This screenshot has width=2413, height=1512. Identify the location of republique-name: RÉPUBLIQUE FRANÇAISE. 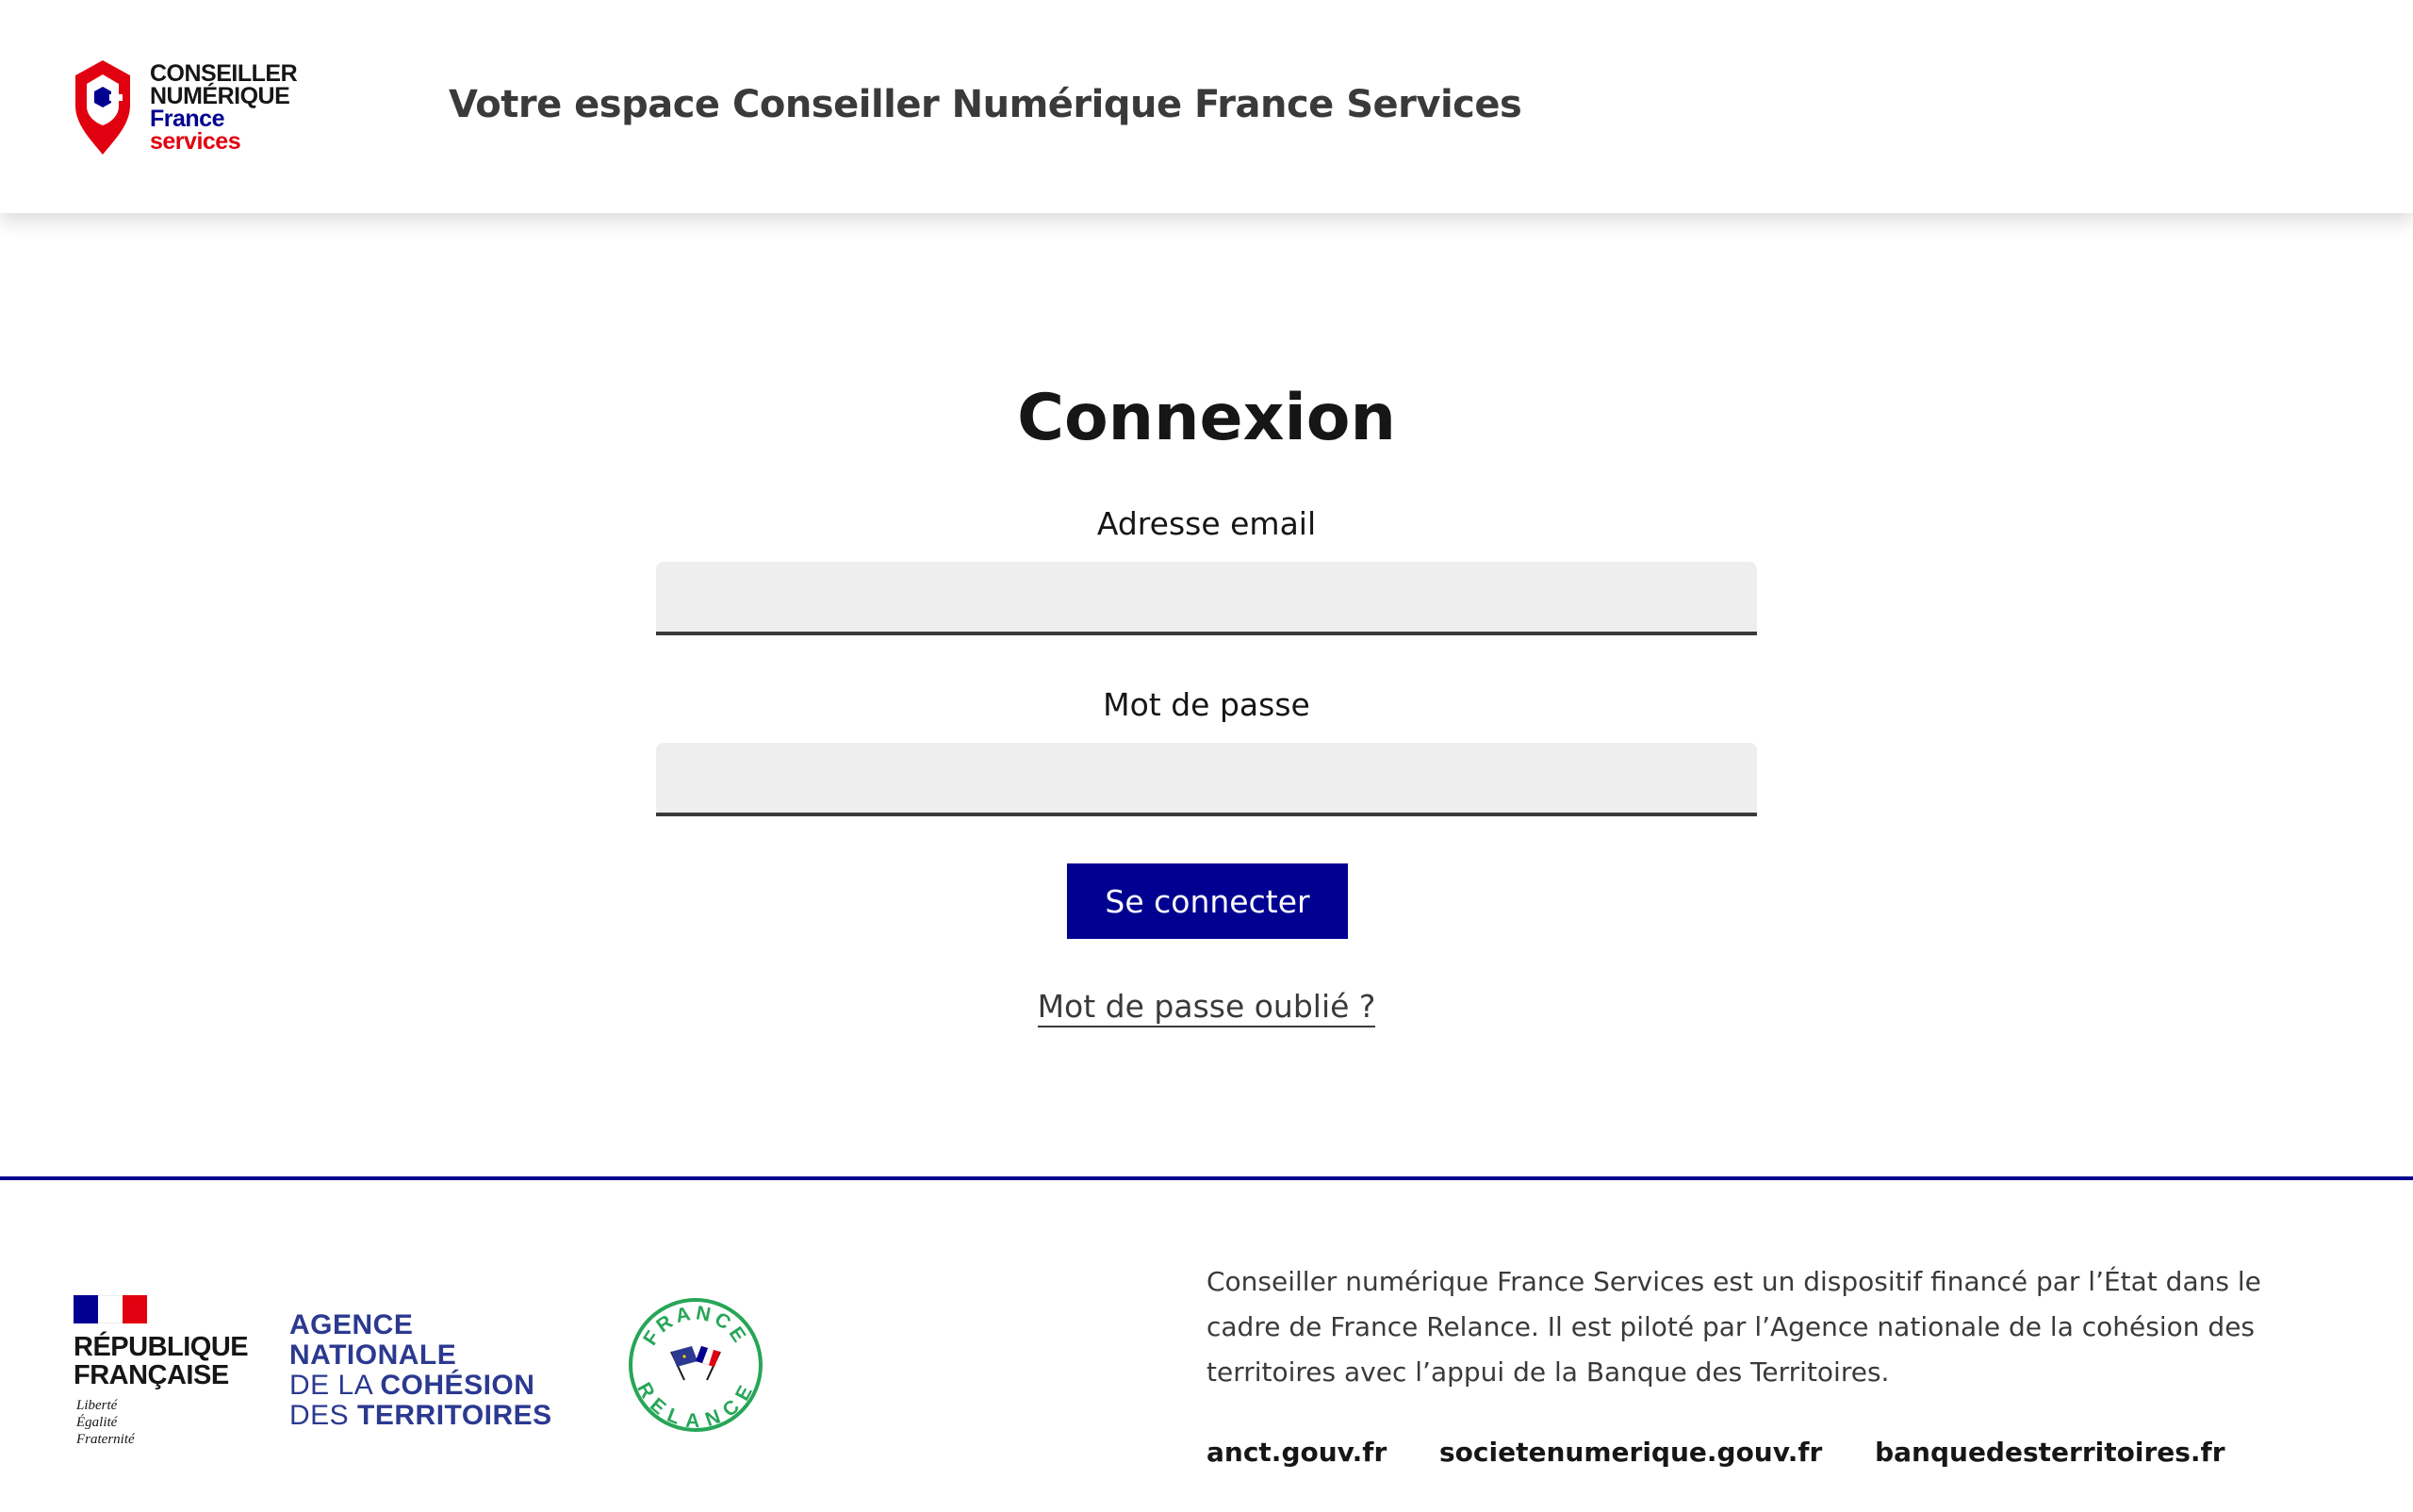
(162, 1361).